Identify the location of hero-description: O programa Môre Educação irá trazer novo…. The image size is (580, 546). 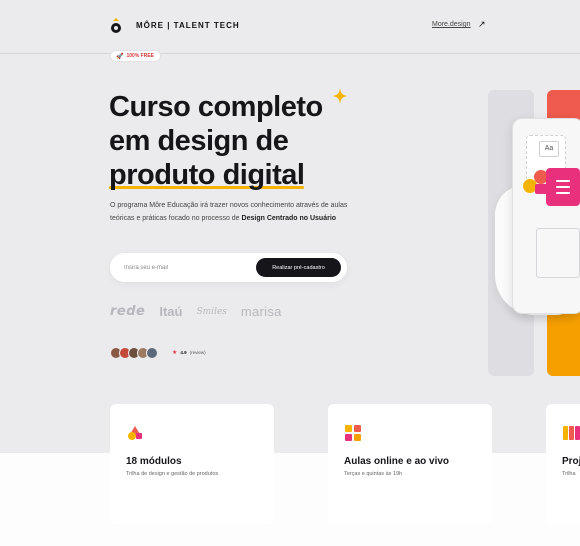
(235, 212).